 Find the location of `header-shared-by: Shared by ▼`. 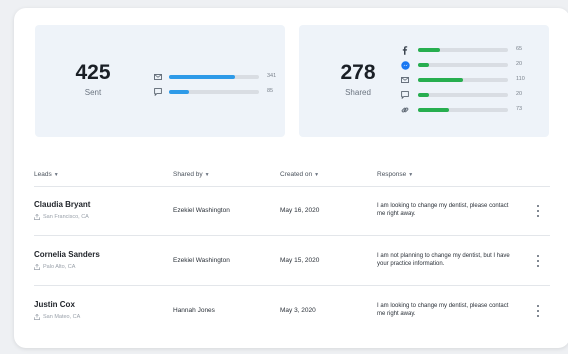

header-shared-by: Shared by ▼ is located at coordinates (191, 174).